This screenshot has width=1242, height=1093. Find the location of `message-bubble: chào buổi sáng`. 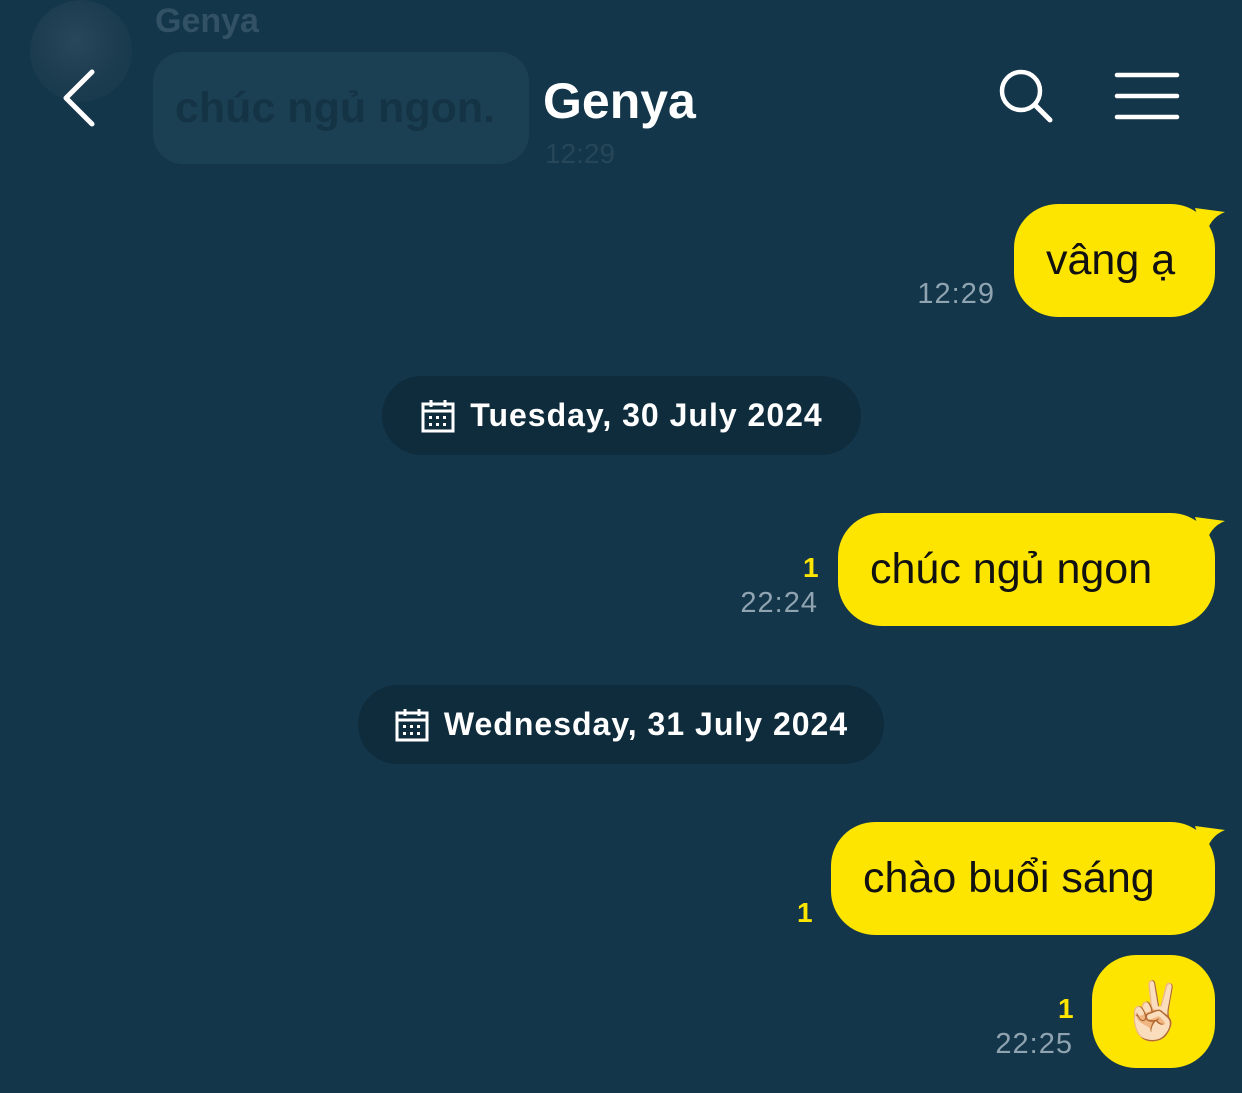

message-bubble: chào buổi sáng is located at coordinates (1028, 878).